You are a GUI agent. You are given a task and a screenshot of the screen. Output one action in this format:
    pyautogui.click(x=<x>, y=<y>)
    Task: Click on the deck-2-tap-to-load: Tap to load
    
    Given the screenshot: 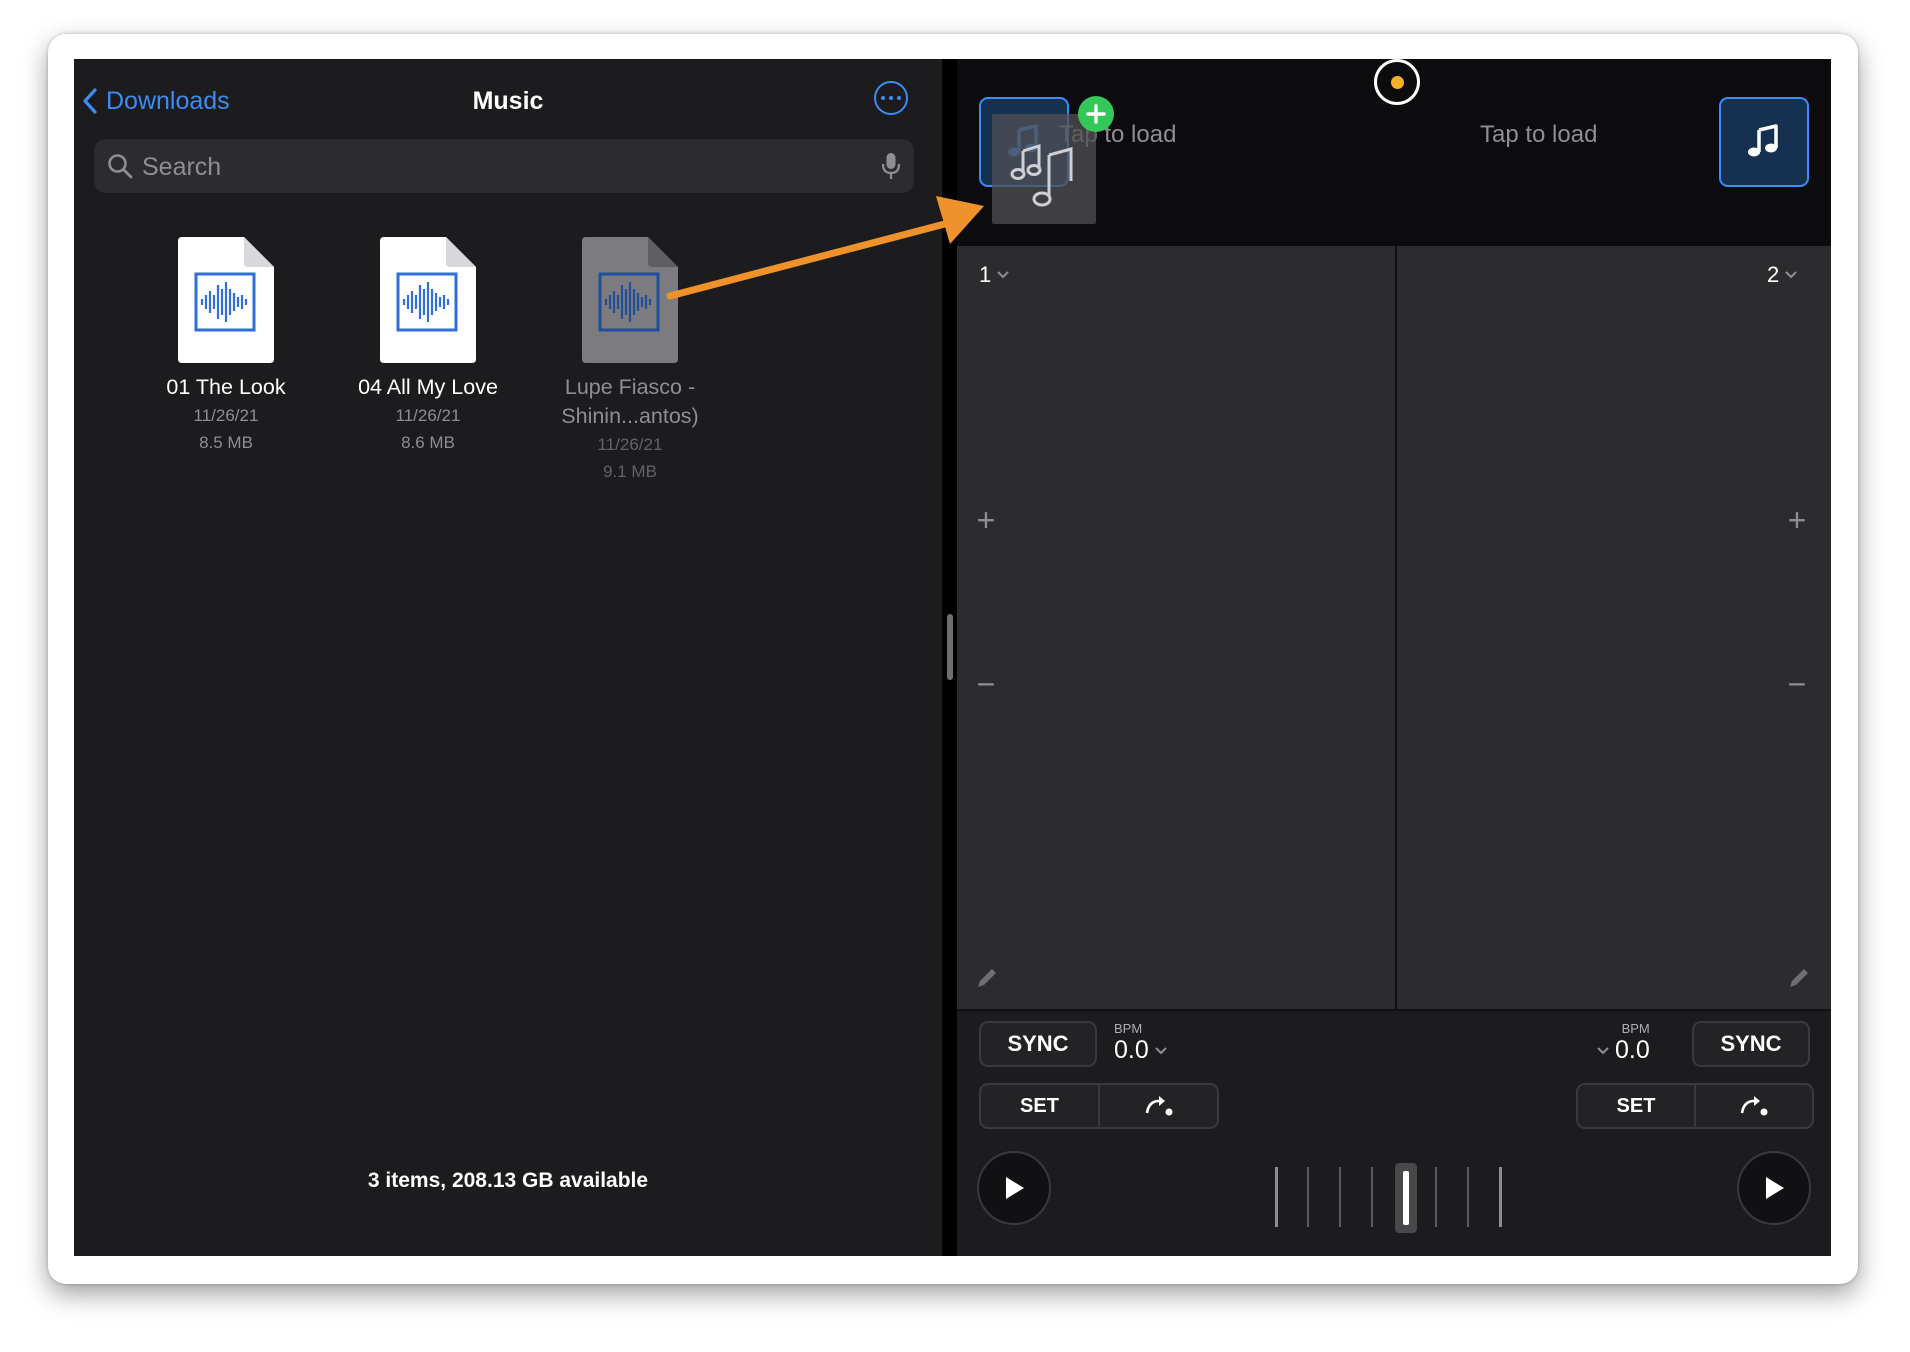 What is the action you would take?
    pyautogui.click(x=1538, y=135)
    